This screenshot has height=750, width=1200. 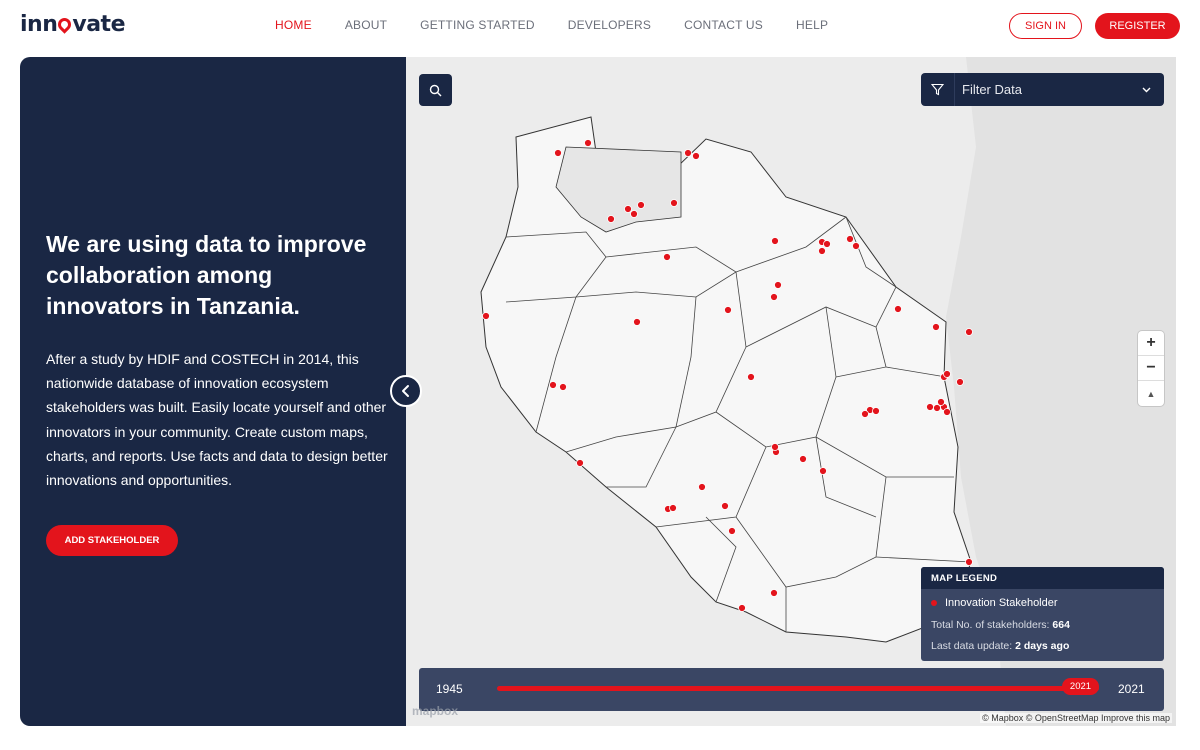 I want to click on chevron-left-icon, so click(x=405, y=391).